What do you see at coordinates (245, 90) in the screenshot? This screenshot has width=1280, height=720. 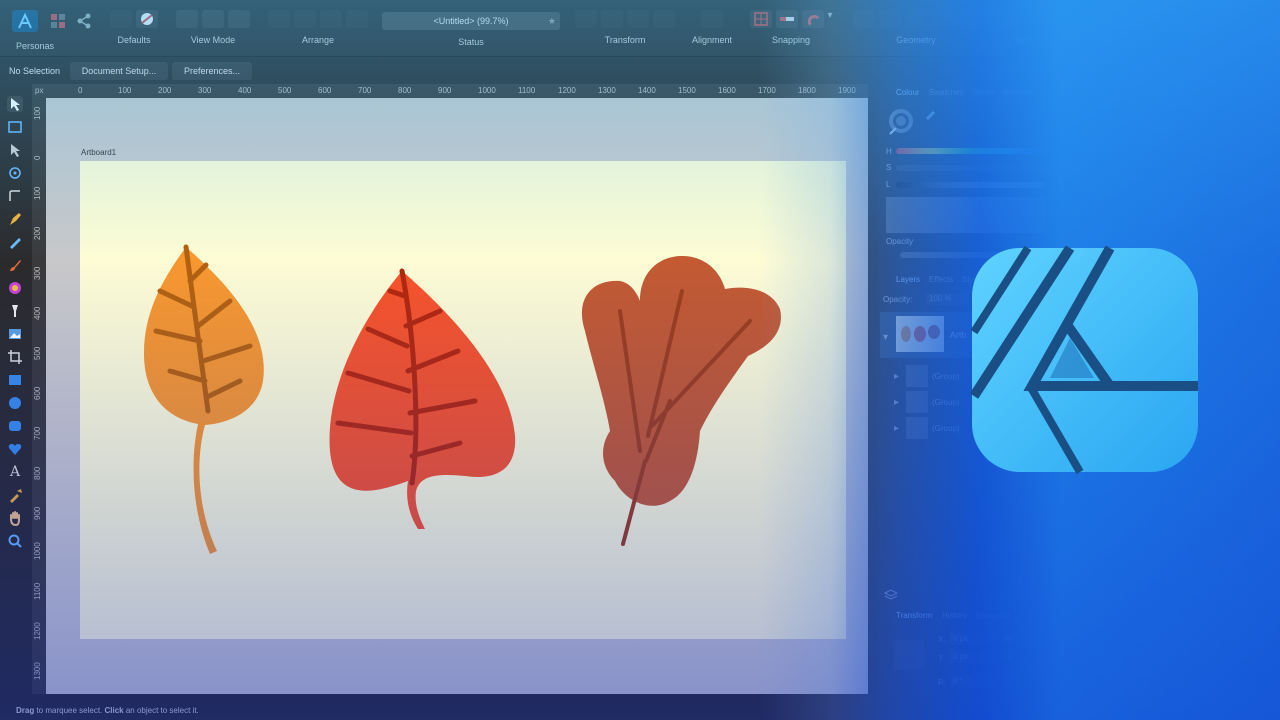 I see `ruler-tick-label: 400` at bounding box center [245, 90].